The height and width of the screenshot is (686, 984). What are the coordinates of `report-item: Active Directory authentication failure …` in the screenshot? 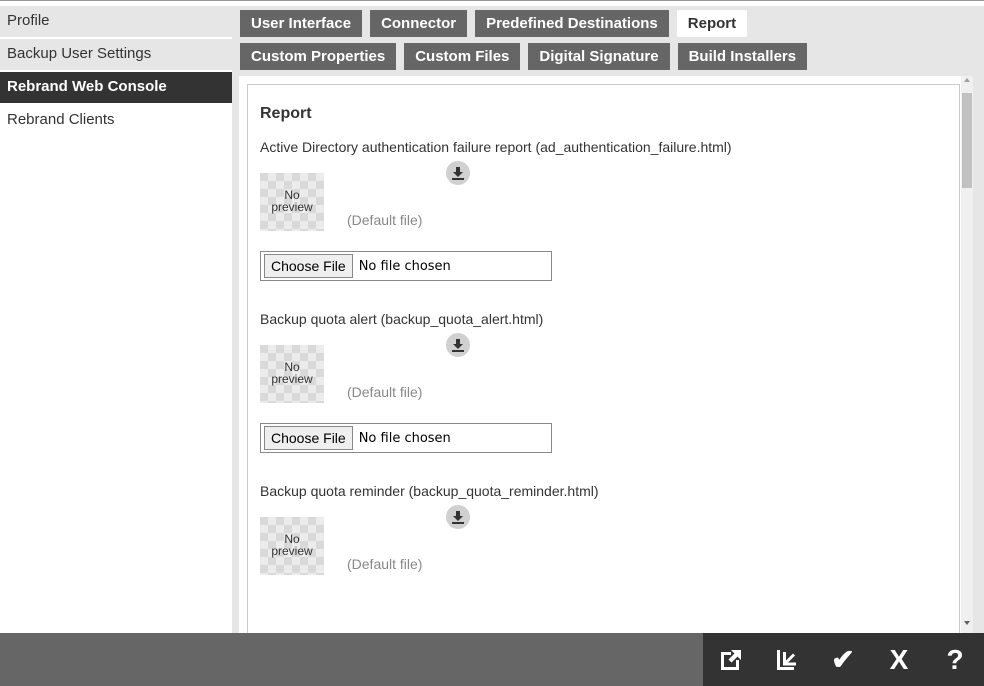 It's located at (603, 210).